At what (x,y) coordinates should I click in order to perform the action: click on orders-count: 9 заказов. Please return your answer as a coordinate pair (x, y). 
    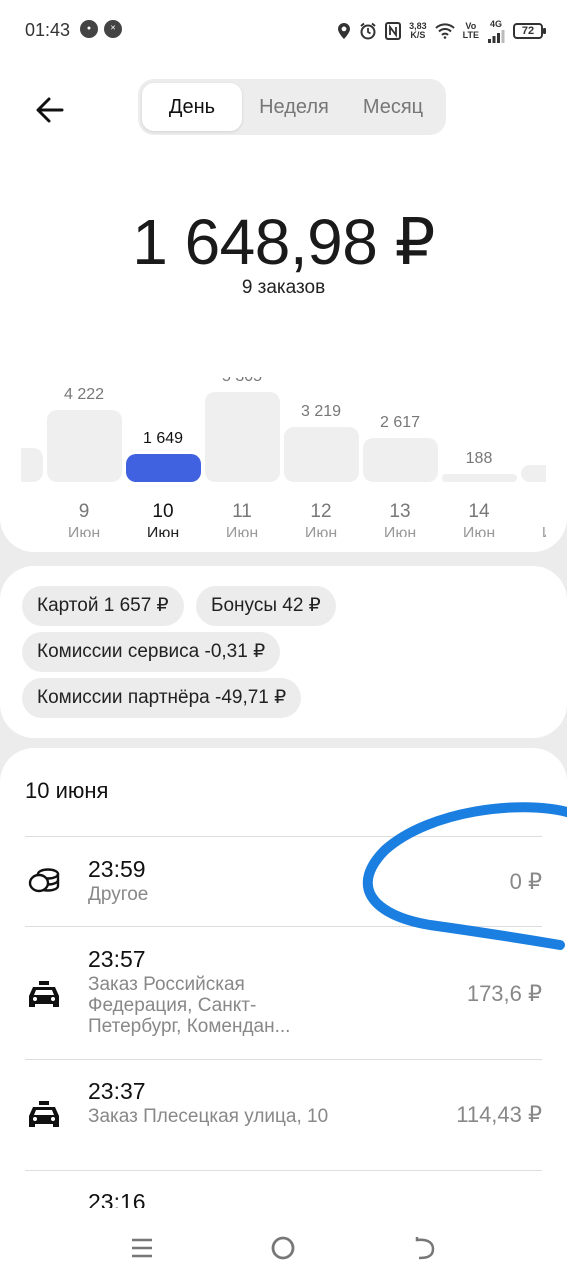
    Looking at the image, I should click on (283, 287).